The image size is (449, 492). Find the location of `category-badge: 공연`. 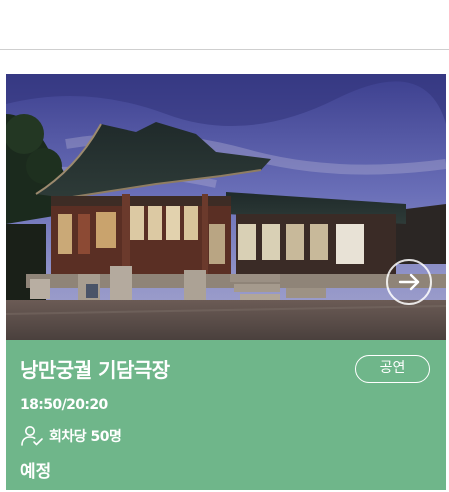

category-badge: 공연 is located at coordinates (392, 369).